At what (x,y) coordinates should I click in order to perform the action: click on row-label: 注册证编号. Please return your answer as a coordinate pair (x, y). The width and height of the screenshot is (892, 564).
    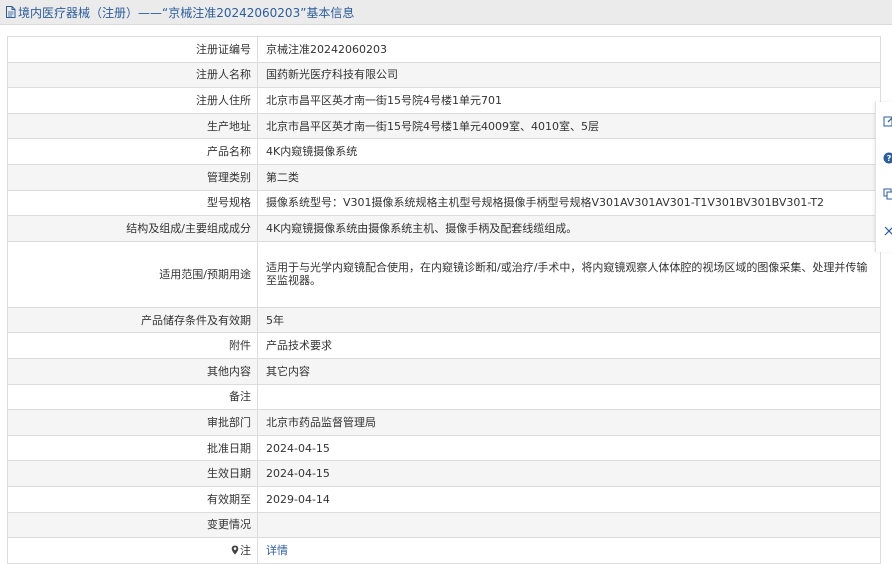
    Looking at the image, I should click on (133, 50).